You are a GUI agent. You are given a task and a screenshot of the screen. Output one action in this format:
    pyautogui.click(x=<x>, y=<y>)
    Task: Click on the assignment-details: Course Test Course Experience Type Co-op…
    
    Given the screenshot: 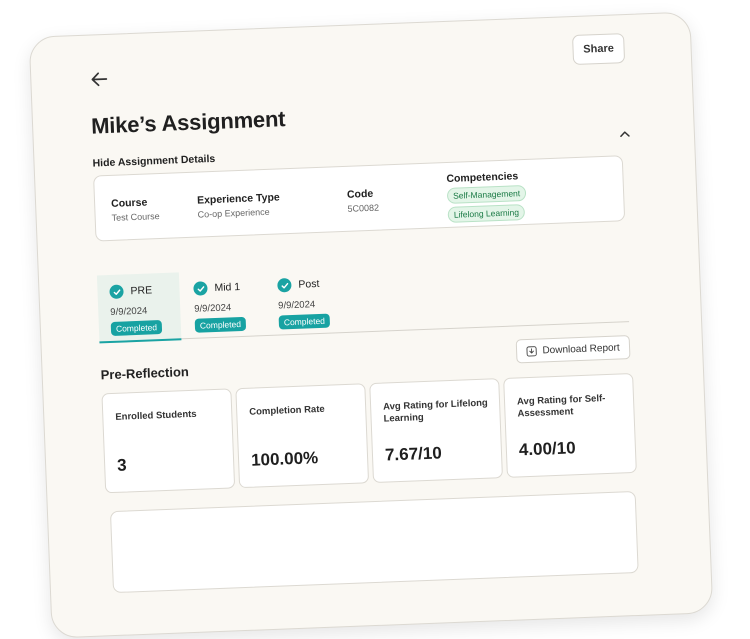 What is the action you would take?
    pyautogui.click(x=359, y=198)
    